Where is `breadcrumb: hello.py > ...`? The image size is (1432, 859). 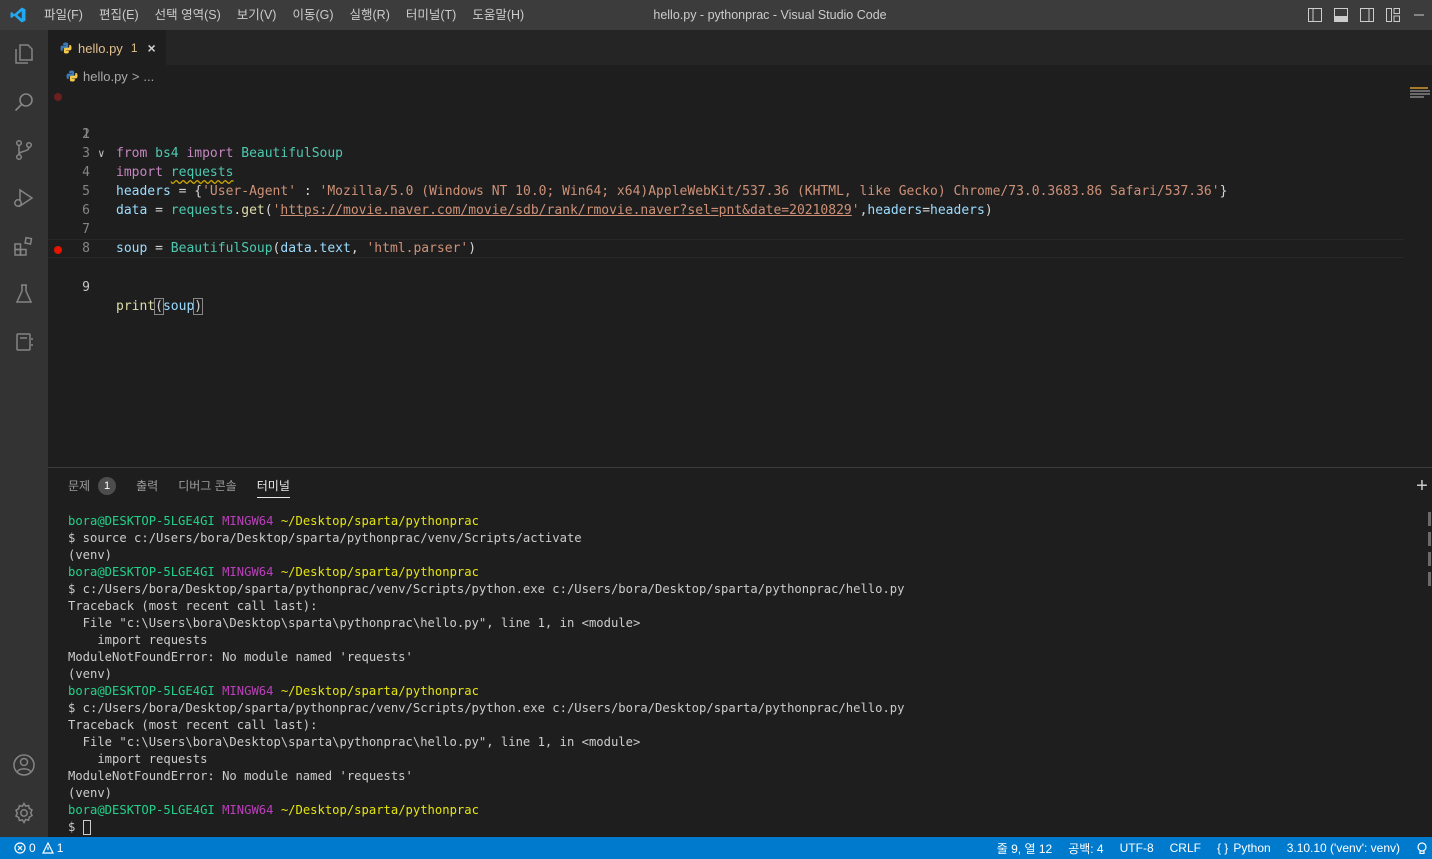 breadcrumb: hello.py > ... is located at coordinates (740, 76).